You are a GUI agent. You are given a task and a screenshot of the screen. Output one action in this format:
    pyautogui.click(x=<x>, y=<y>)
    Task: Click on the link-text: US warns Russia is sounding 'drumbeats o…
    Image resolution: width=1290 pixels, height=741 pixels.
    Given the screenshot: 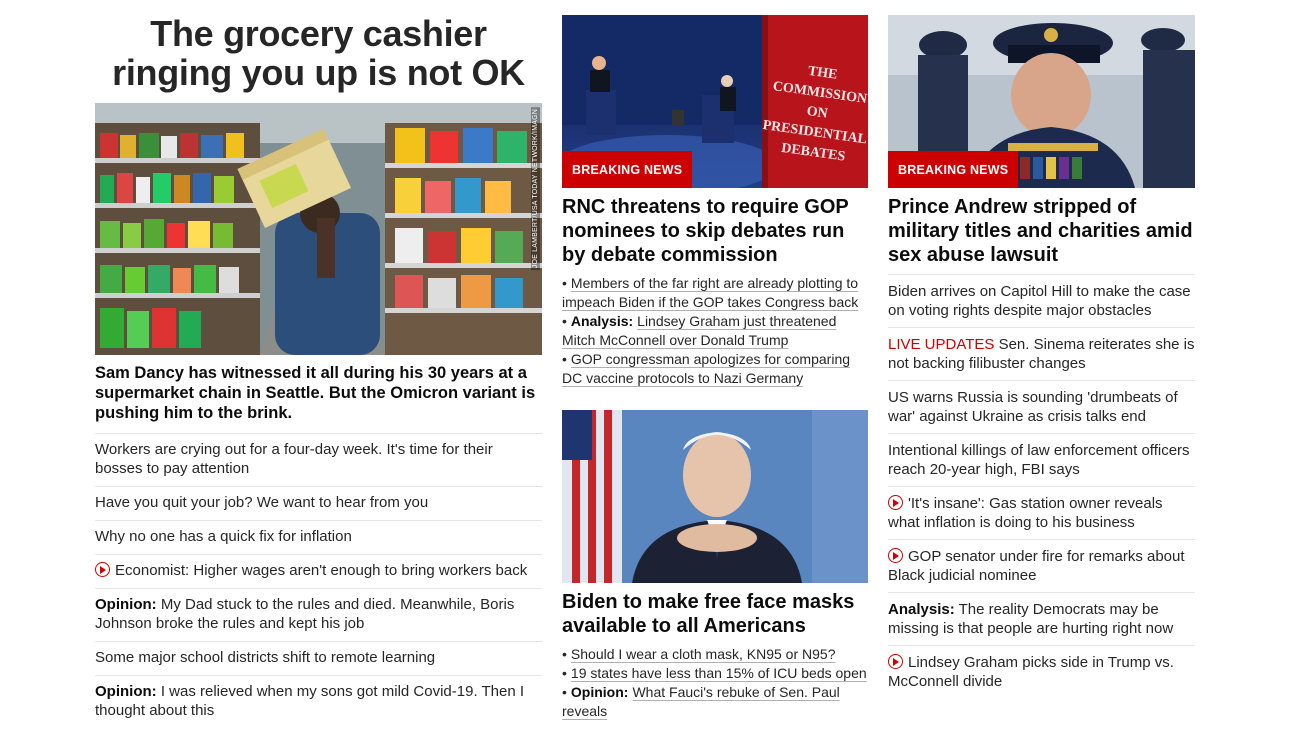 What is the action you would take?
    pyautogui.click(x=1033, y=407)
    